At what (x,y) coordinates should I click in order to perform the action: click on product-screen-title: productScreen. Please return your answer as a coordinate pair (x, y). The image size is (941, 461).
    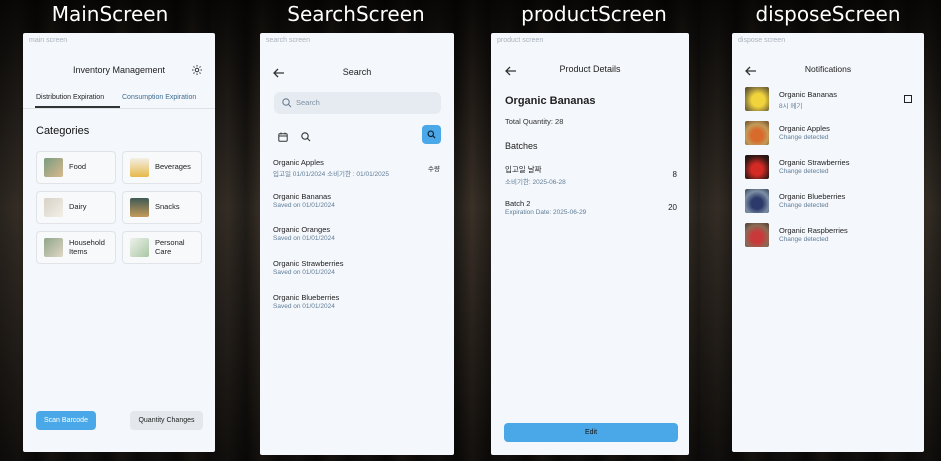
    Looking at the image, I should click on (594, 14).